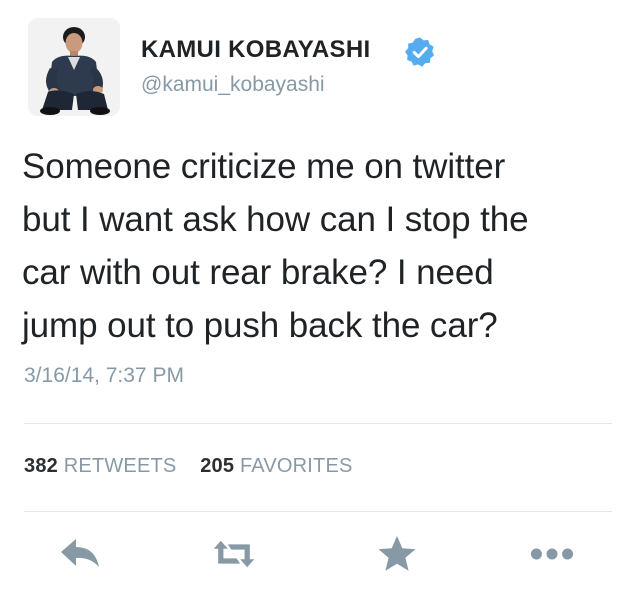 The image size is (636, 590). What do you see at coordinates (258, 272) in the screenshot?
I see `tweet-text-line: car with out rear brake? I need` at bounding box center [258, 272].